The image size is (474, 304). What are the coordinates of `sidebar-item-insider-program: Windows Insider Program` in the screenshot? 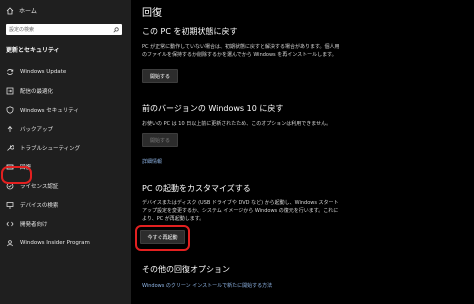 It's located at (65, 242).